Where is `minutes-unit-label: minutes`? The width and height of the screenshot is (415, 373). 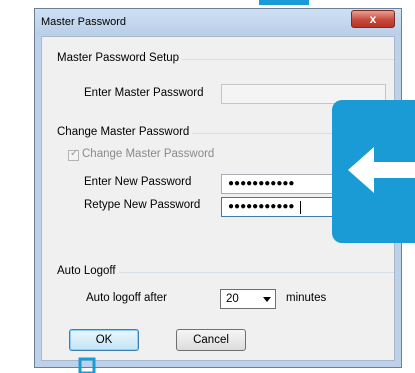 minutes-unit-label: minutes is located at coordinates (306, 298).